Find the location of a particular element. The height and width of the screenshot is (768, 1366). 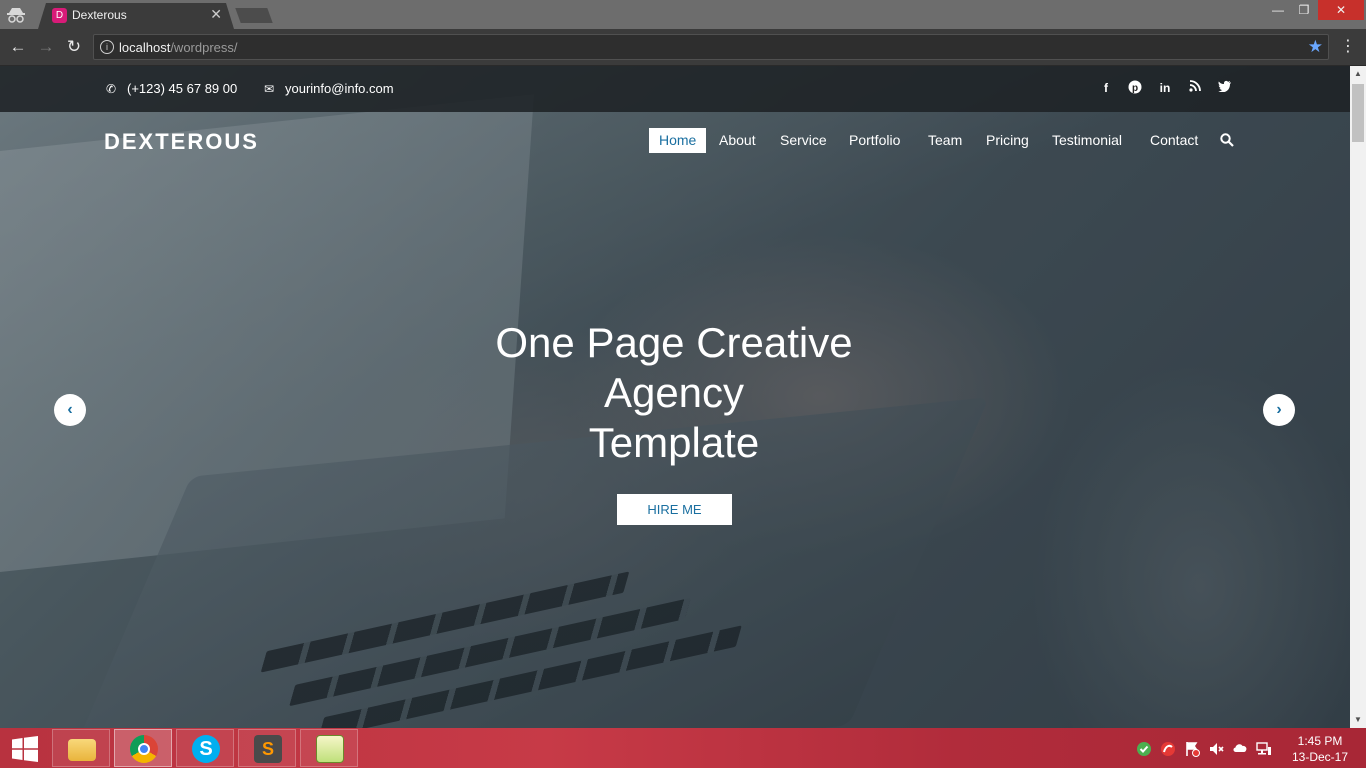

menu-item-pricing: Pricing is located at coordinates (1007, 140).